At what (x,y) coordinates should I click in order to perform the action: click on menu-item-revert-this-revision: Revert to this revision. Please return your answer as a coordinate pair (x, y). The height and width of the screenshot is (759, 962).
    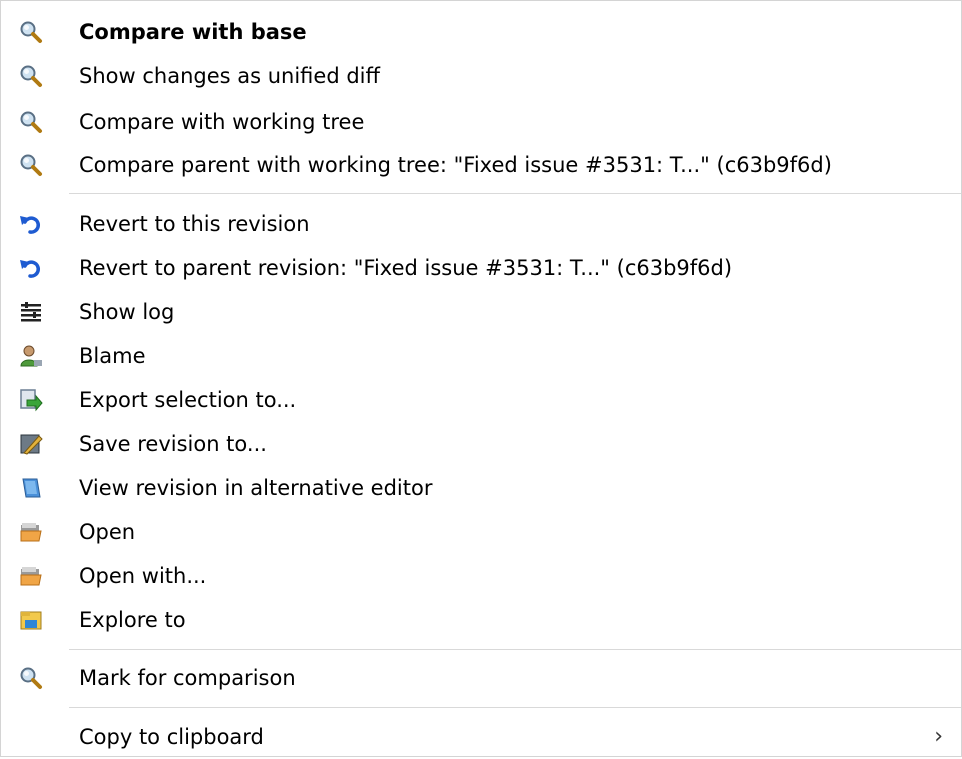
    Looking at the image, I should click on (481, 224).